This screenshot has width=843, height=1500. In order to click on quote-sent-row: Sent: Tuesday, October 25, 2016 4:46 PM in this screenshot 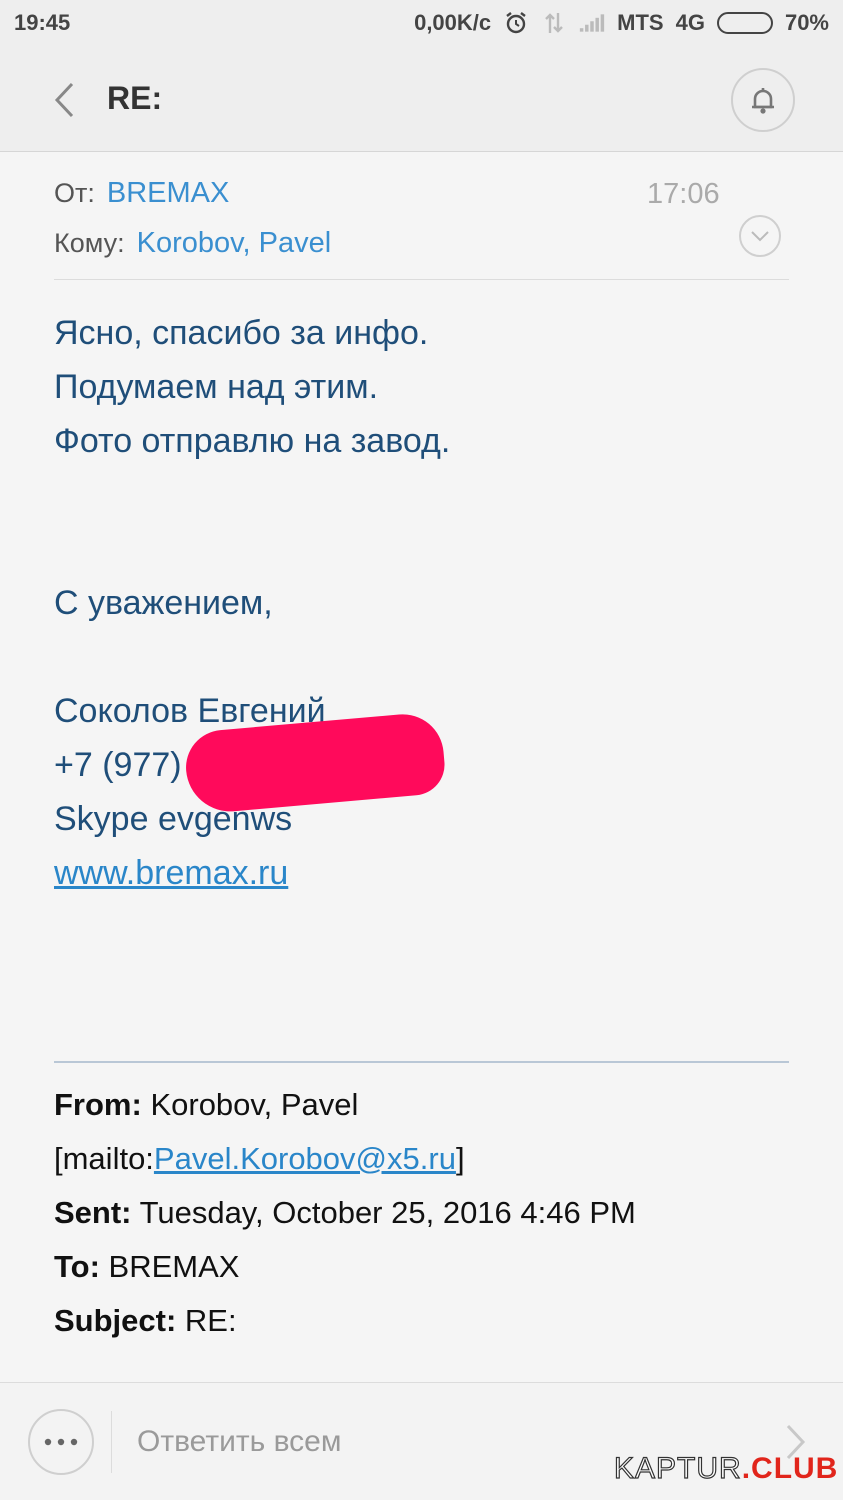, I will do `click(434, 1213)`.